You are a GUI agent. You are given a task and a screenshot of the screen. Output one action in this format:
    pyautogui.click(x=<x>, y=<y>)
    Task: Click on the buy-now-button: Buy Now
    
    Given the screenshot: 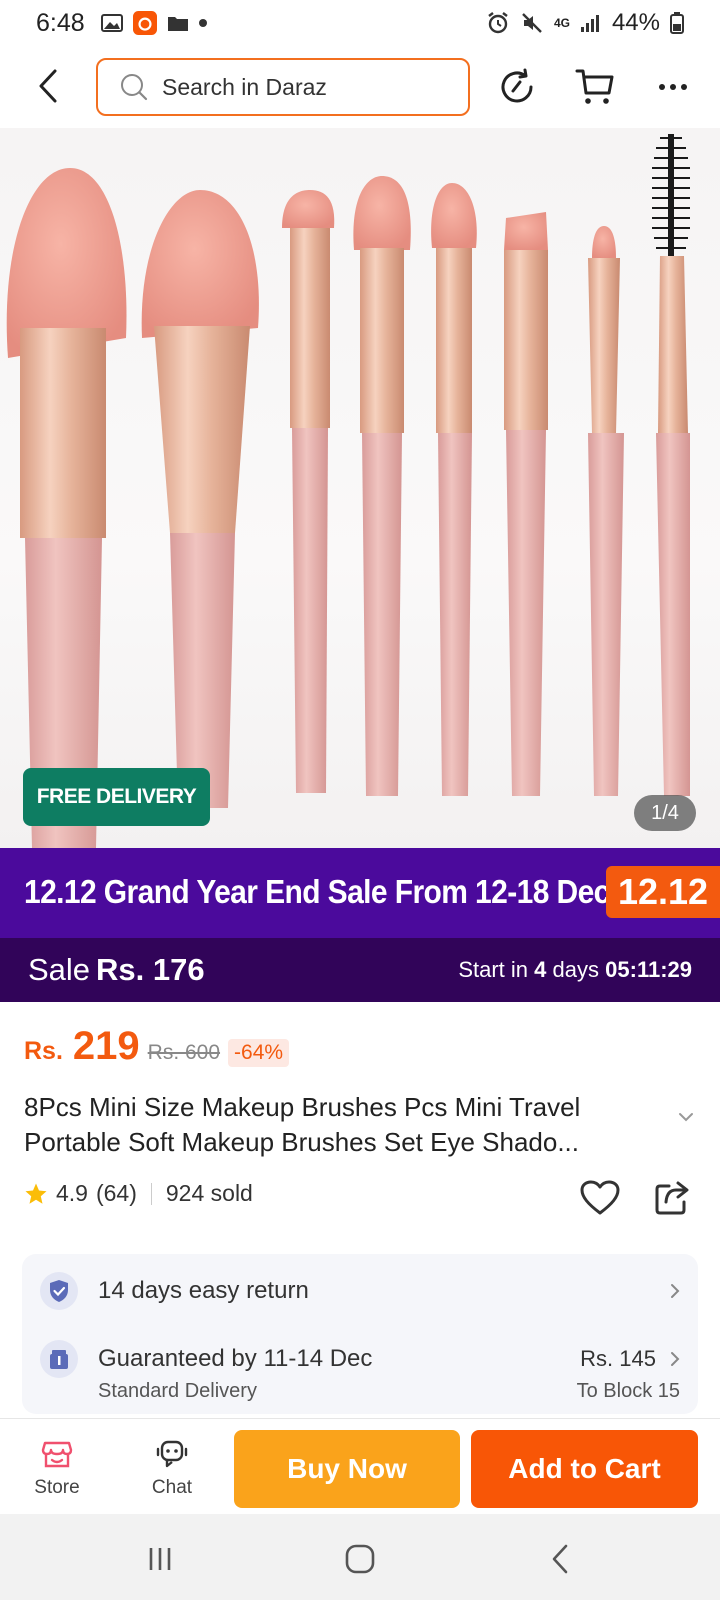 What is the action you would take?
    pyautogui.click(x=347, y=1469)
    